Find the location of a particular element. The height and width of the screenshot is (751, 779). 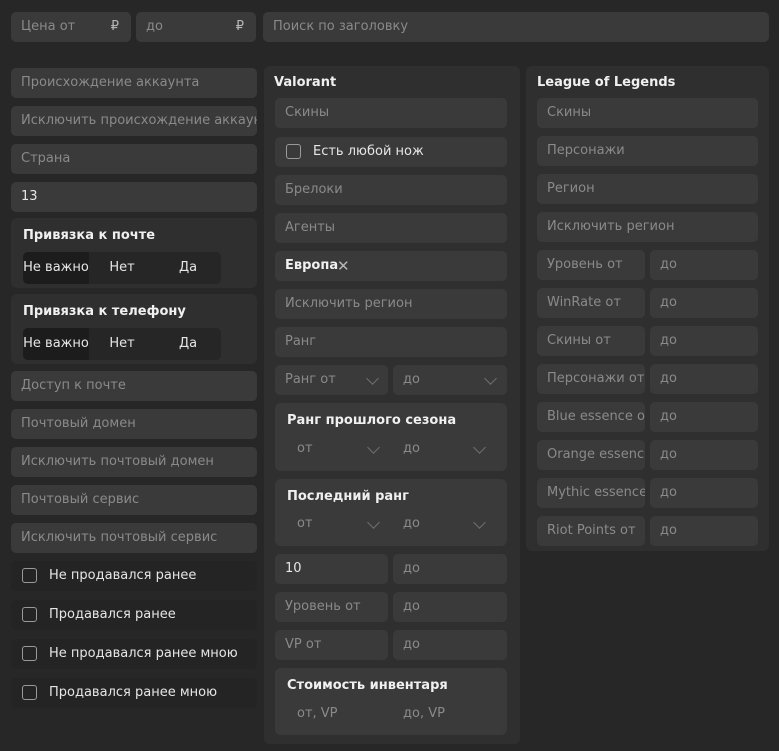

lol-exclude-region-label: Исключить регион is located at coordinates (611, 226).